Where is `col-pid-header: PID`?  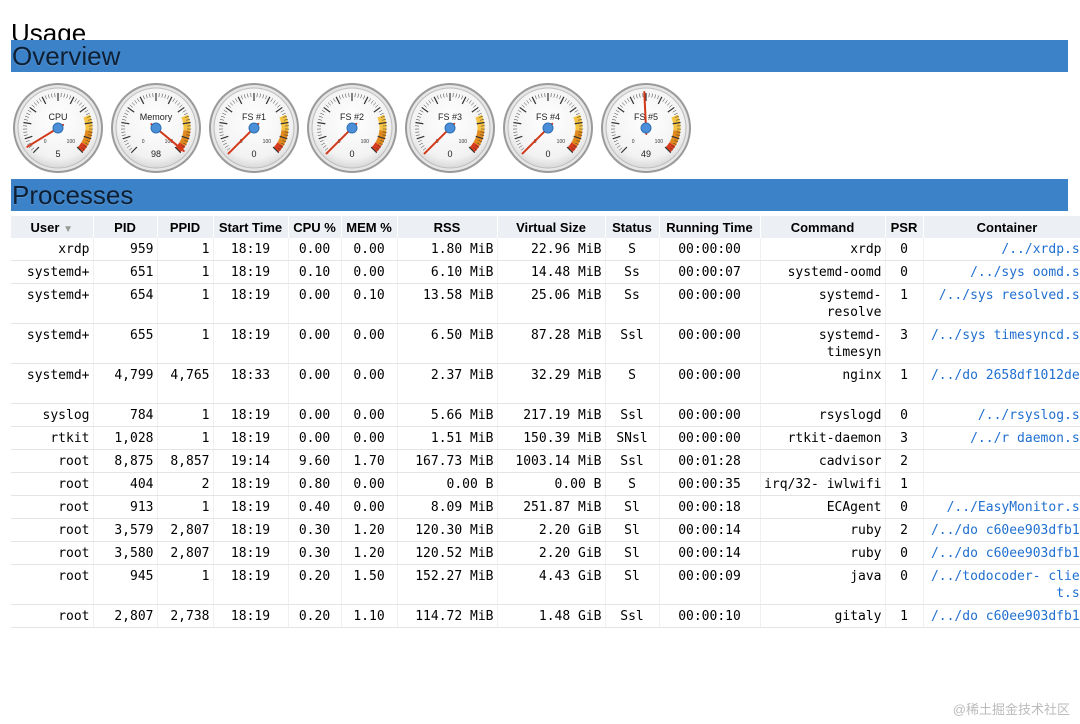
col-pid-header: PID is located at coordinates (125, 227).